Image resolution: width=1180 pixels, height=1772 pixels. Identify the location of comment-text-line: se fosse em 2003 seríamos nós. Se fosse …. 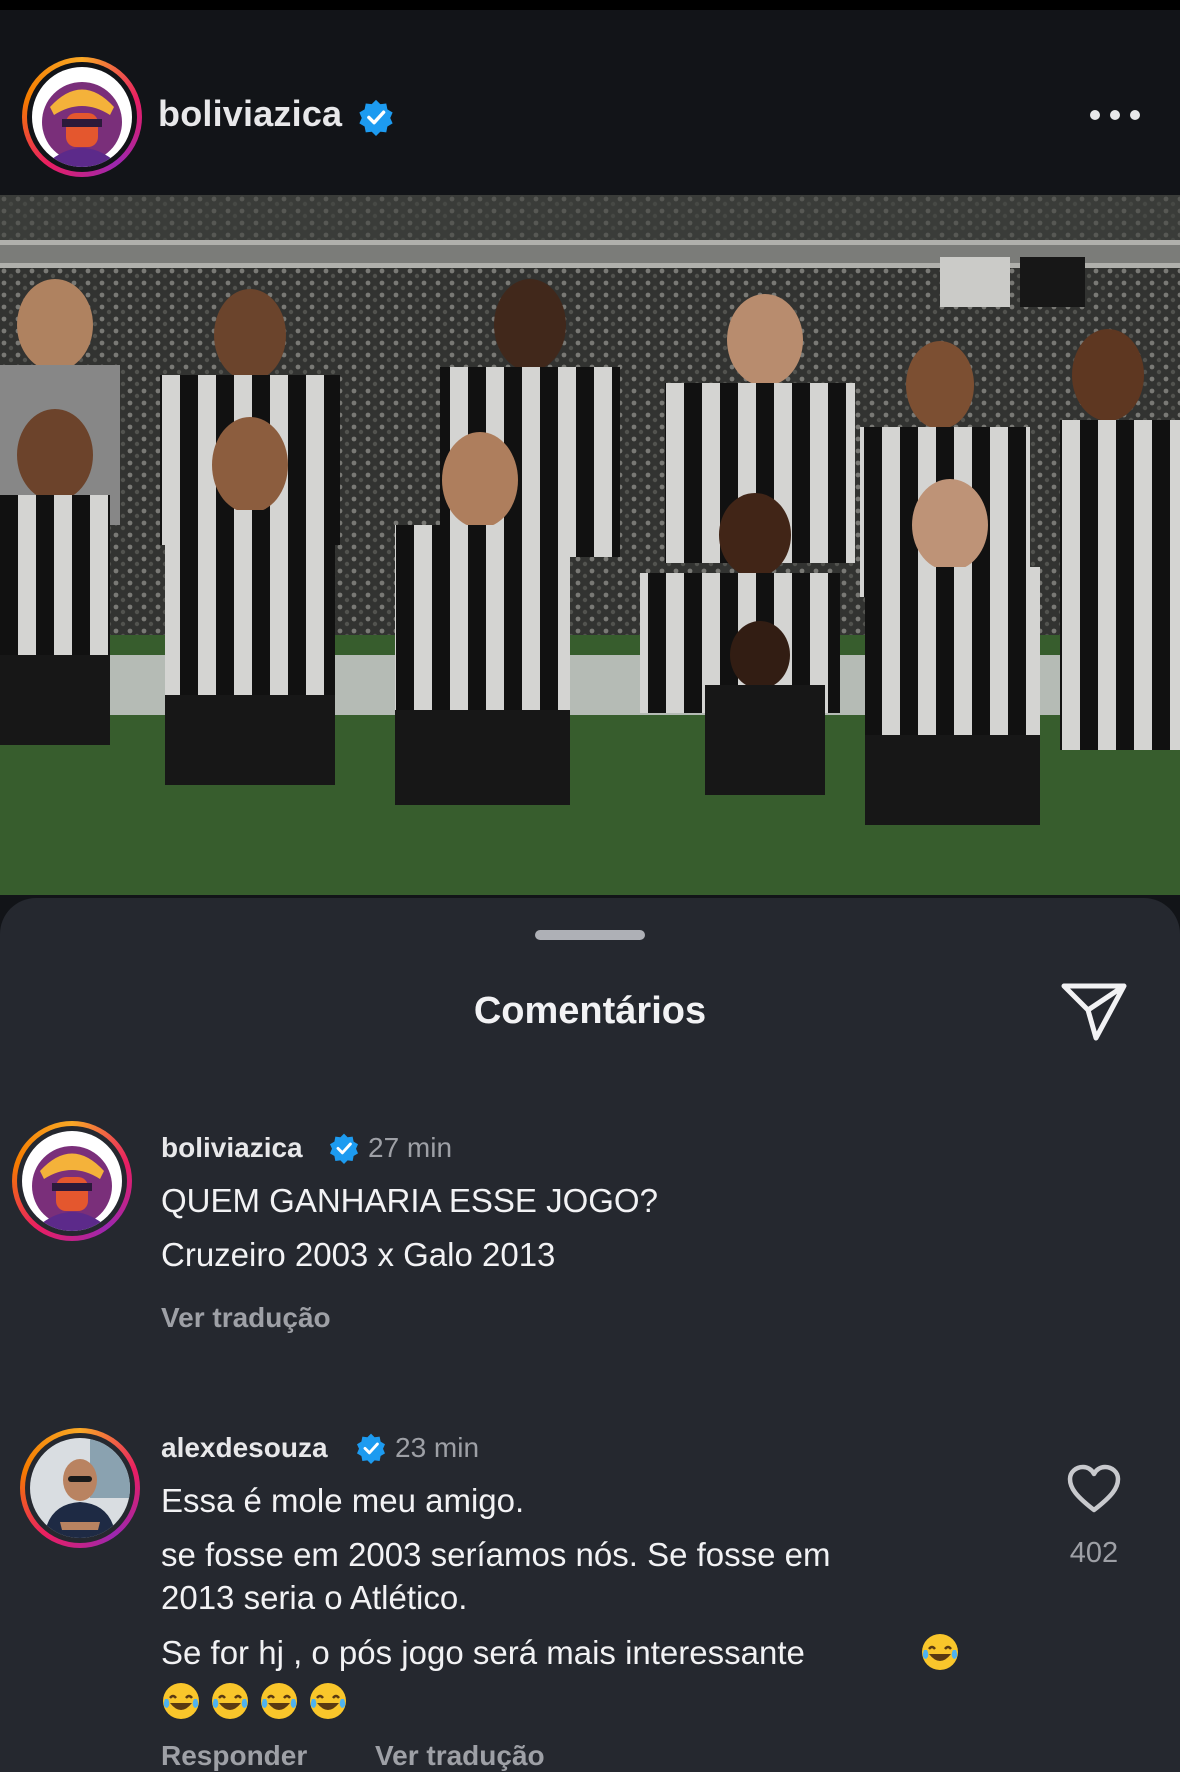
(496, 1554).